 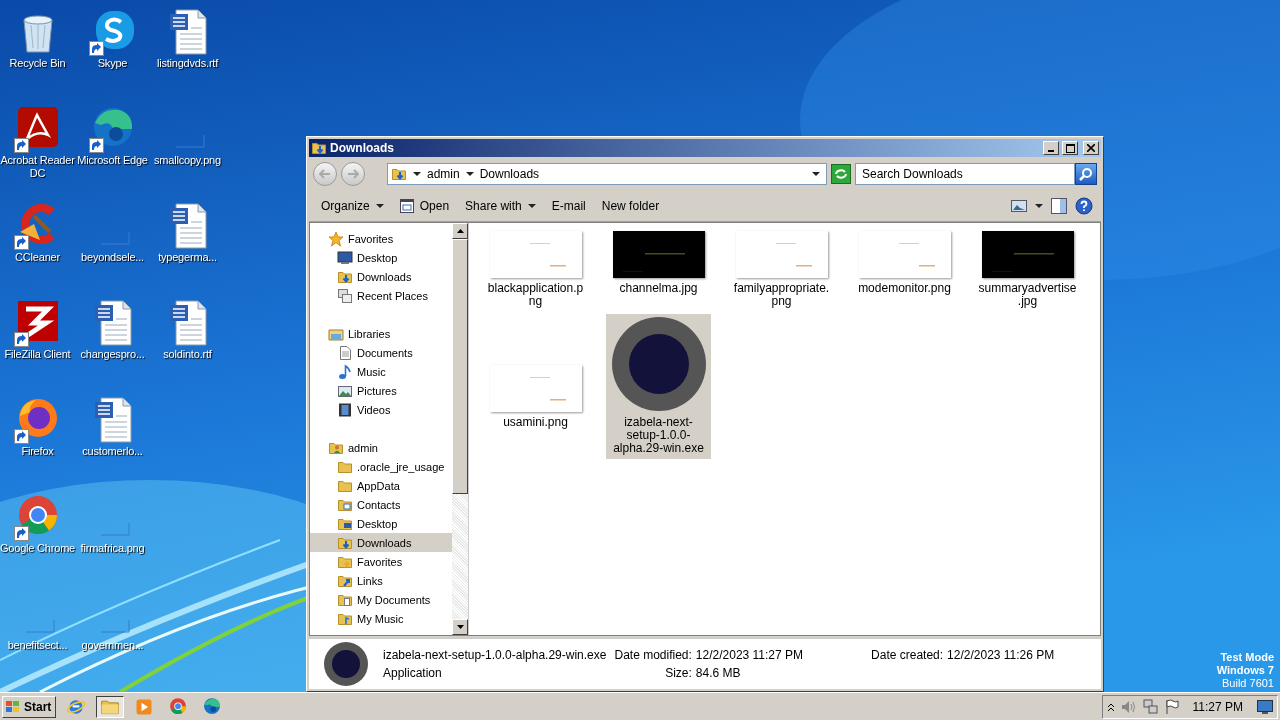 I want to click on start-button: Start, so click(x=29, y=706).